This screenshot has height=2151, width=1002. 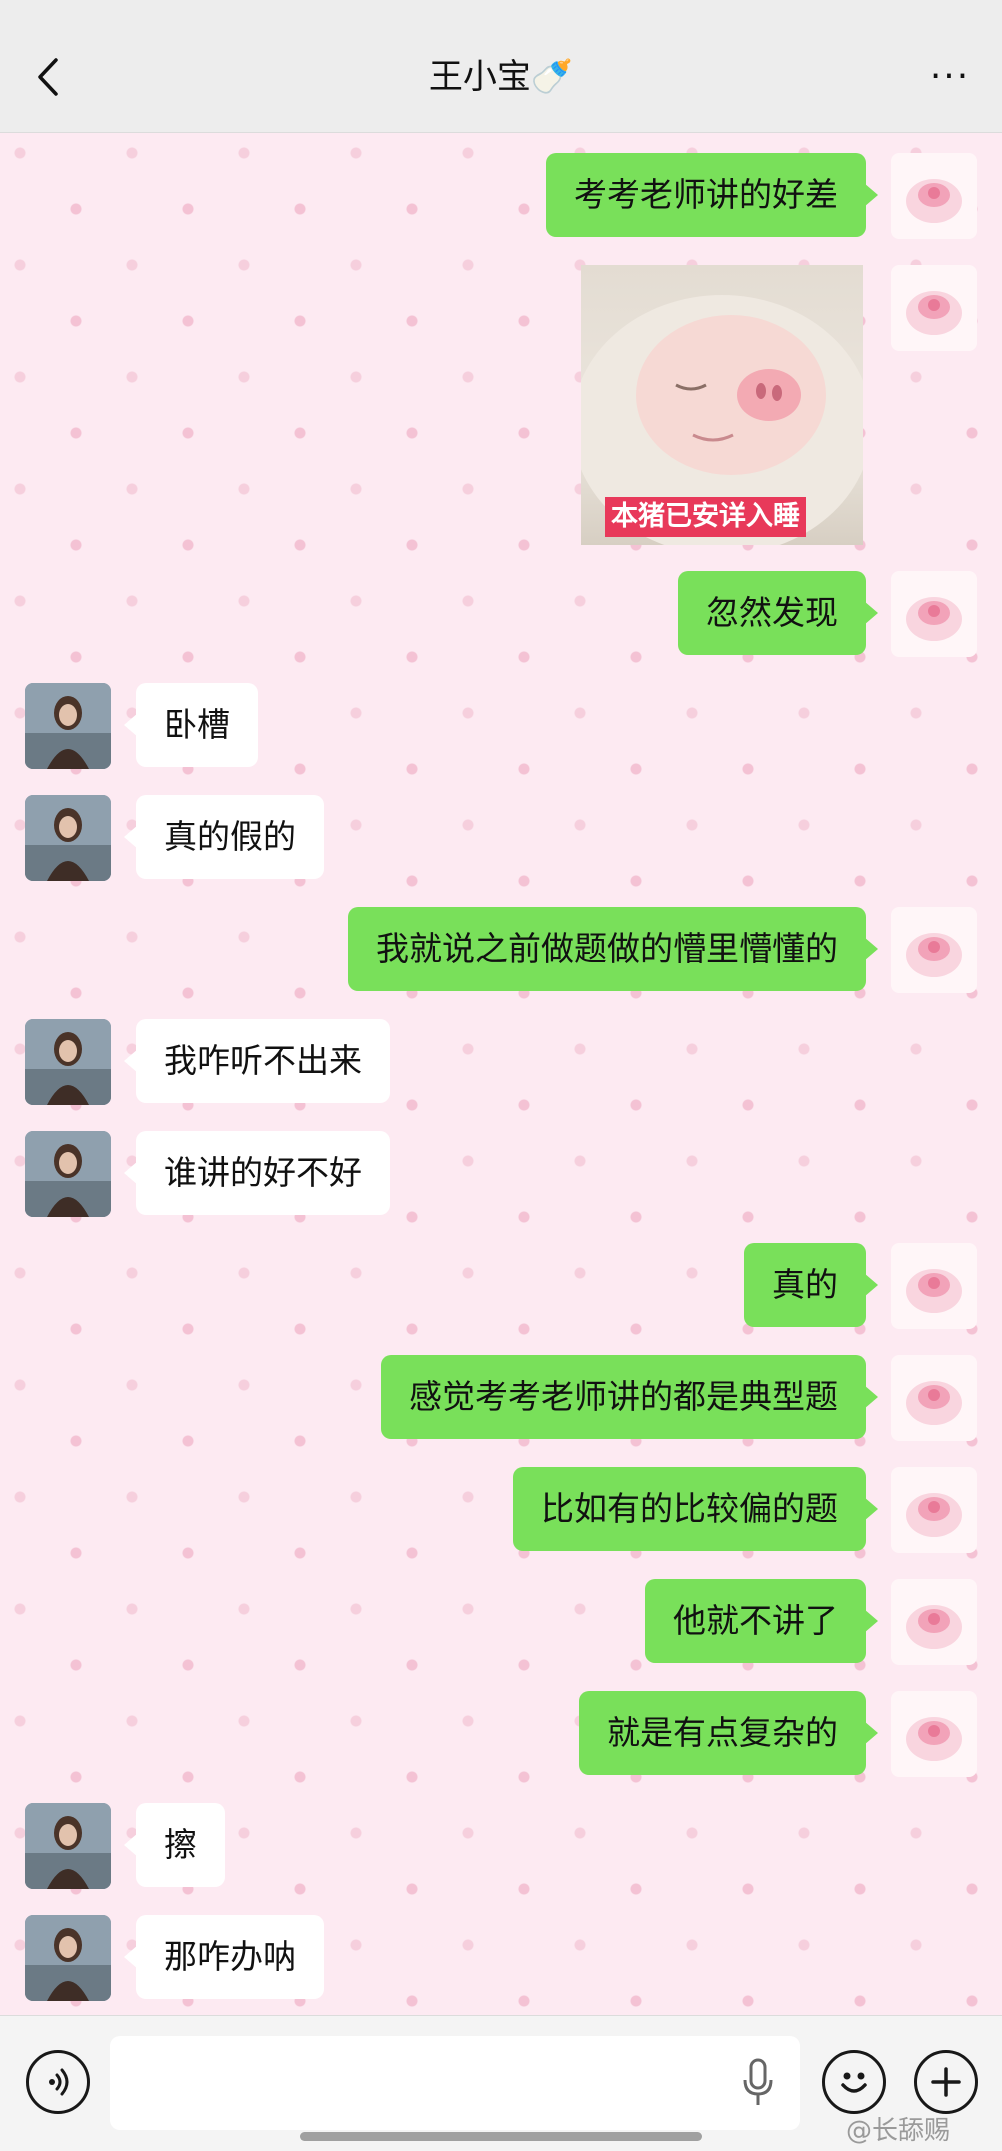 I want to click on microphone-icon, so click(x=758, y=2083).